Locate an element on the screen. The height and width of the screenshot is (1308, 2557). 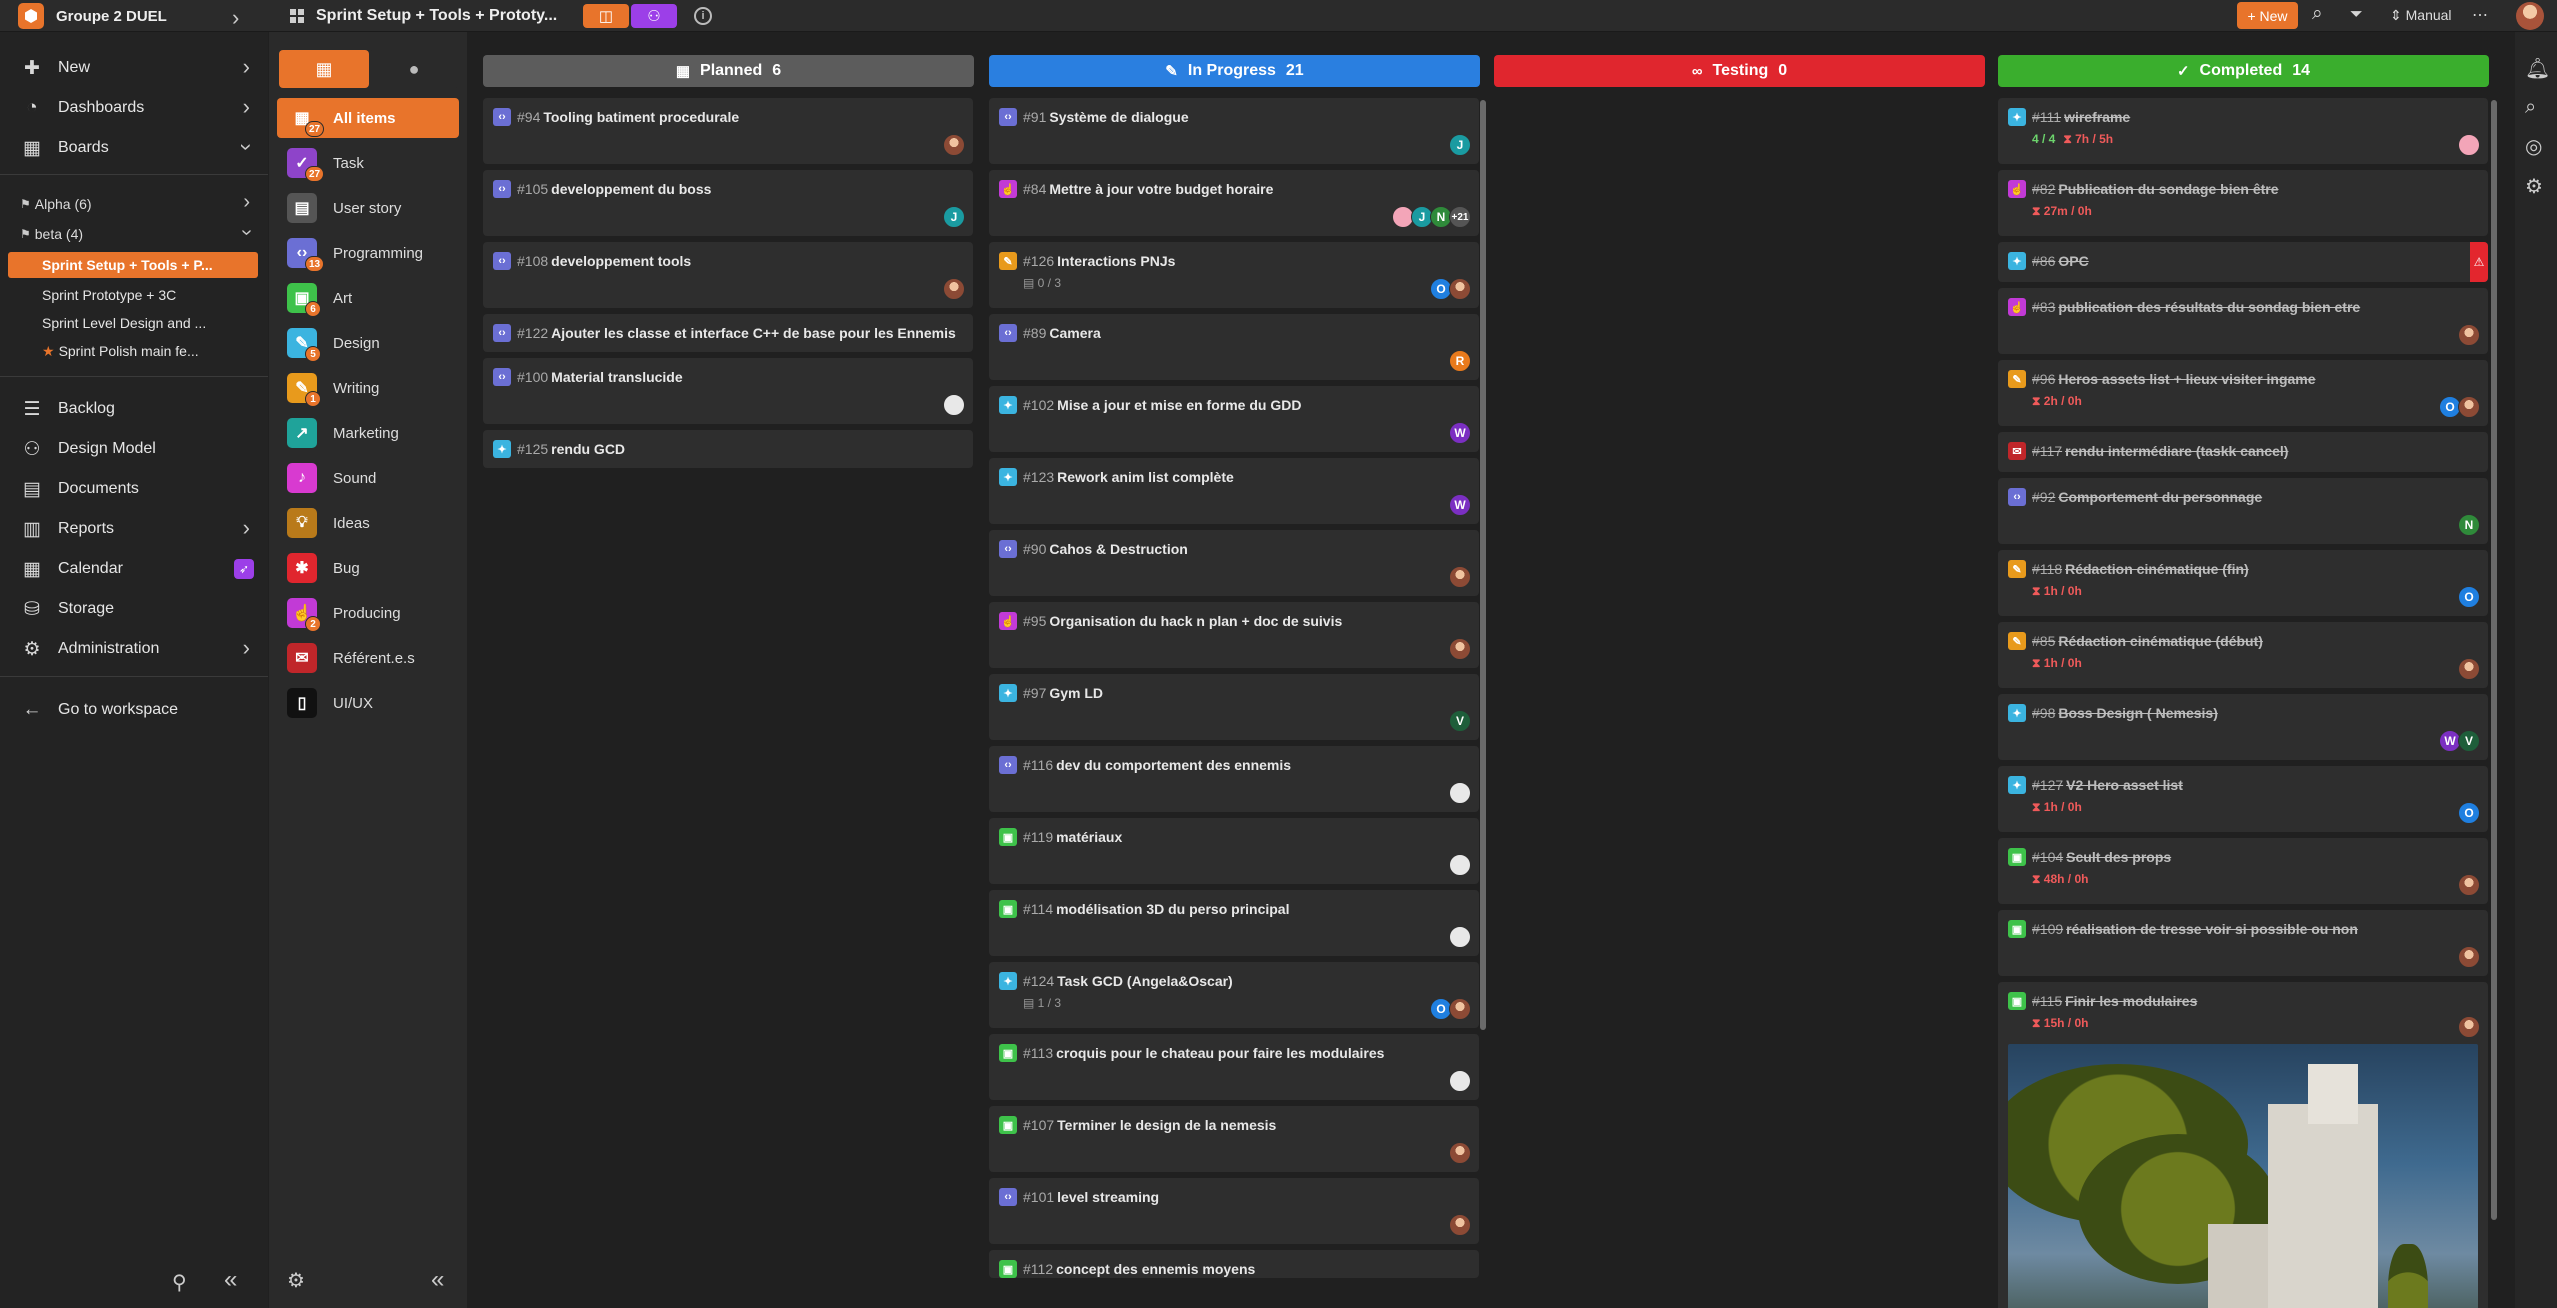
task-card: ✦ #111 wireframe 4 / 4 ⧗ 7h / 5h is located at coordinates (2243, 131).